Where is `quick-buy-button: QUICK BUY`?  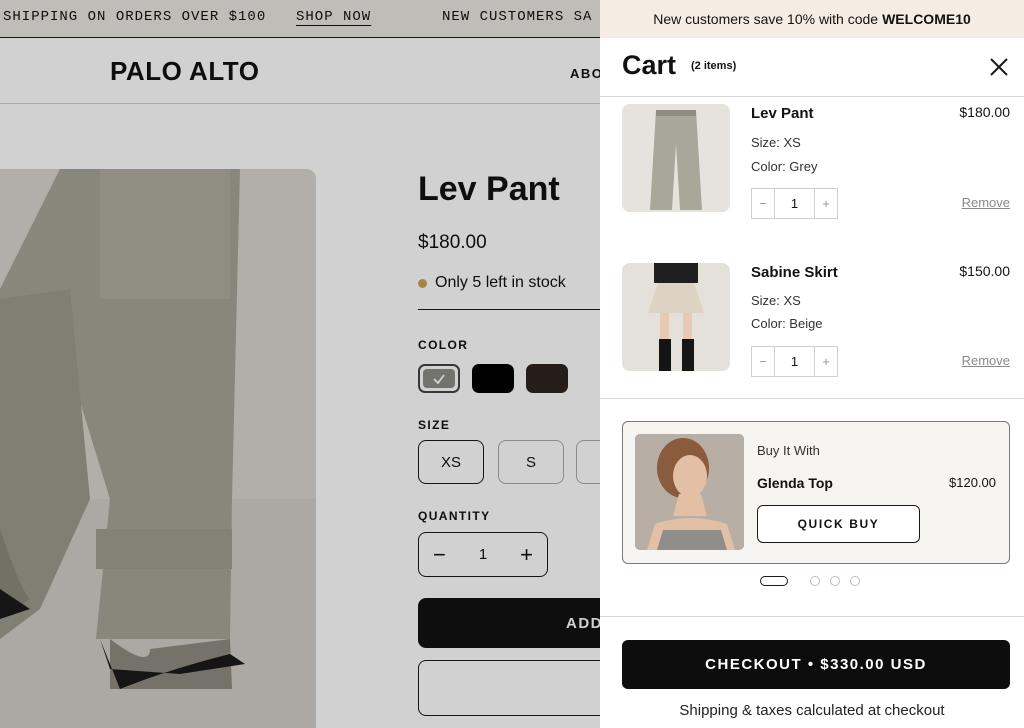
quick-buy-button: QUICK BUY is located at coordinates (838, 524).